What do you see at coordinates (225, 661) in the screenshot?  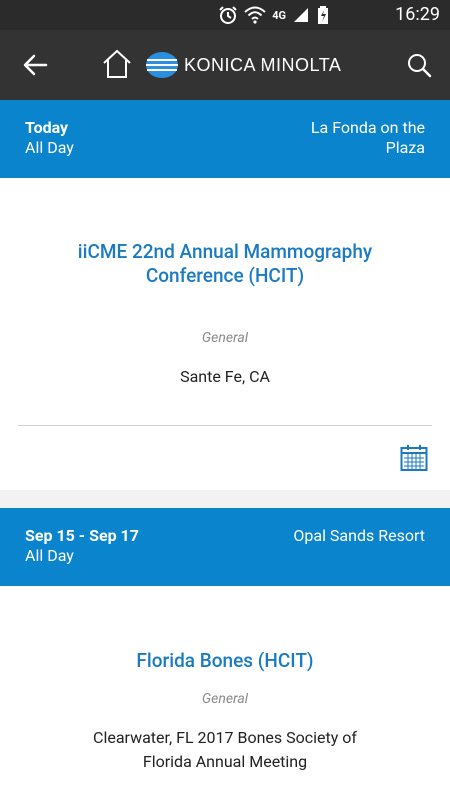 I see `event-title: Florida Bones (HCIT)` at bounding box center [225, 661].